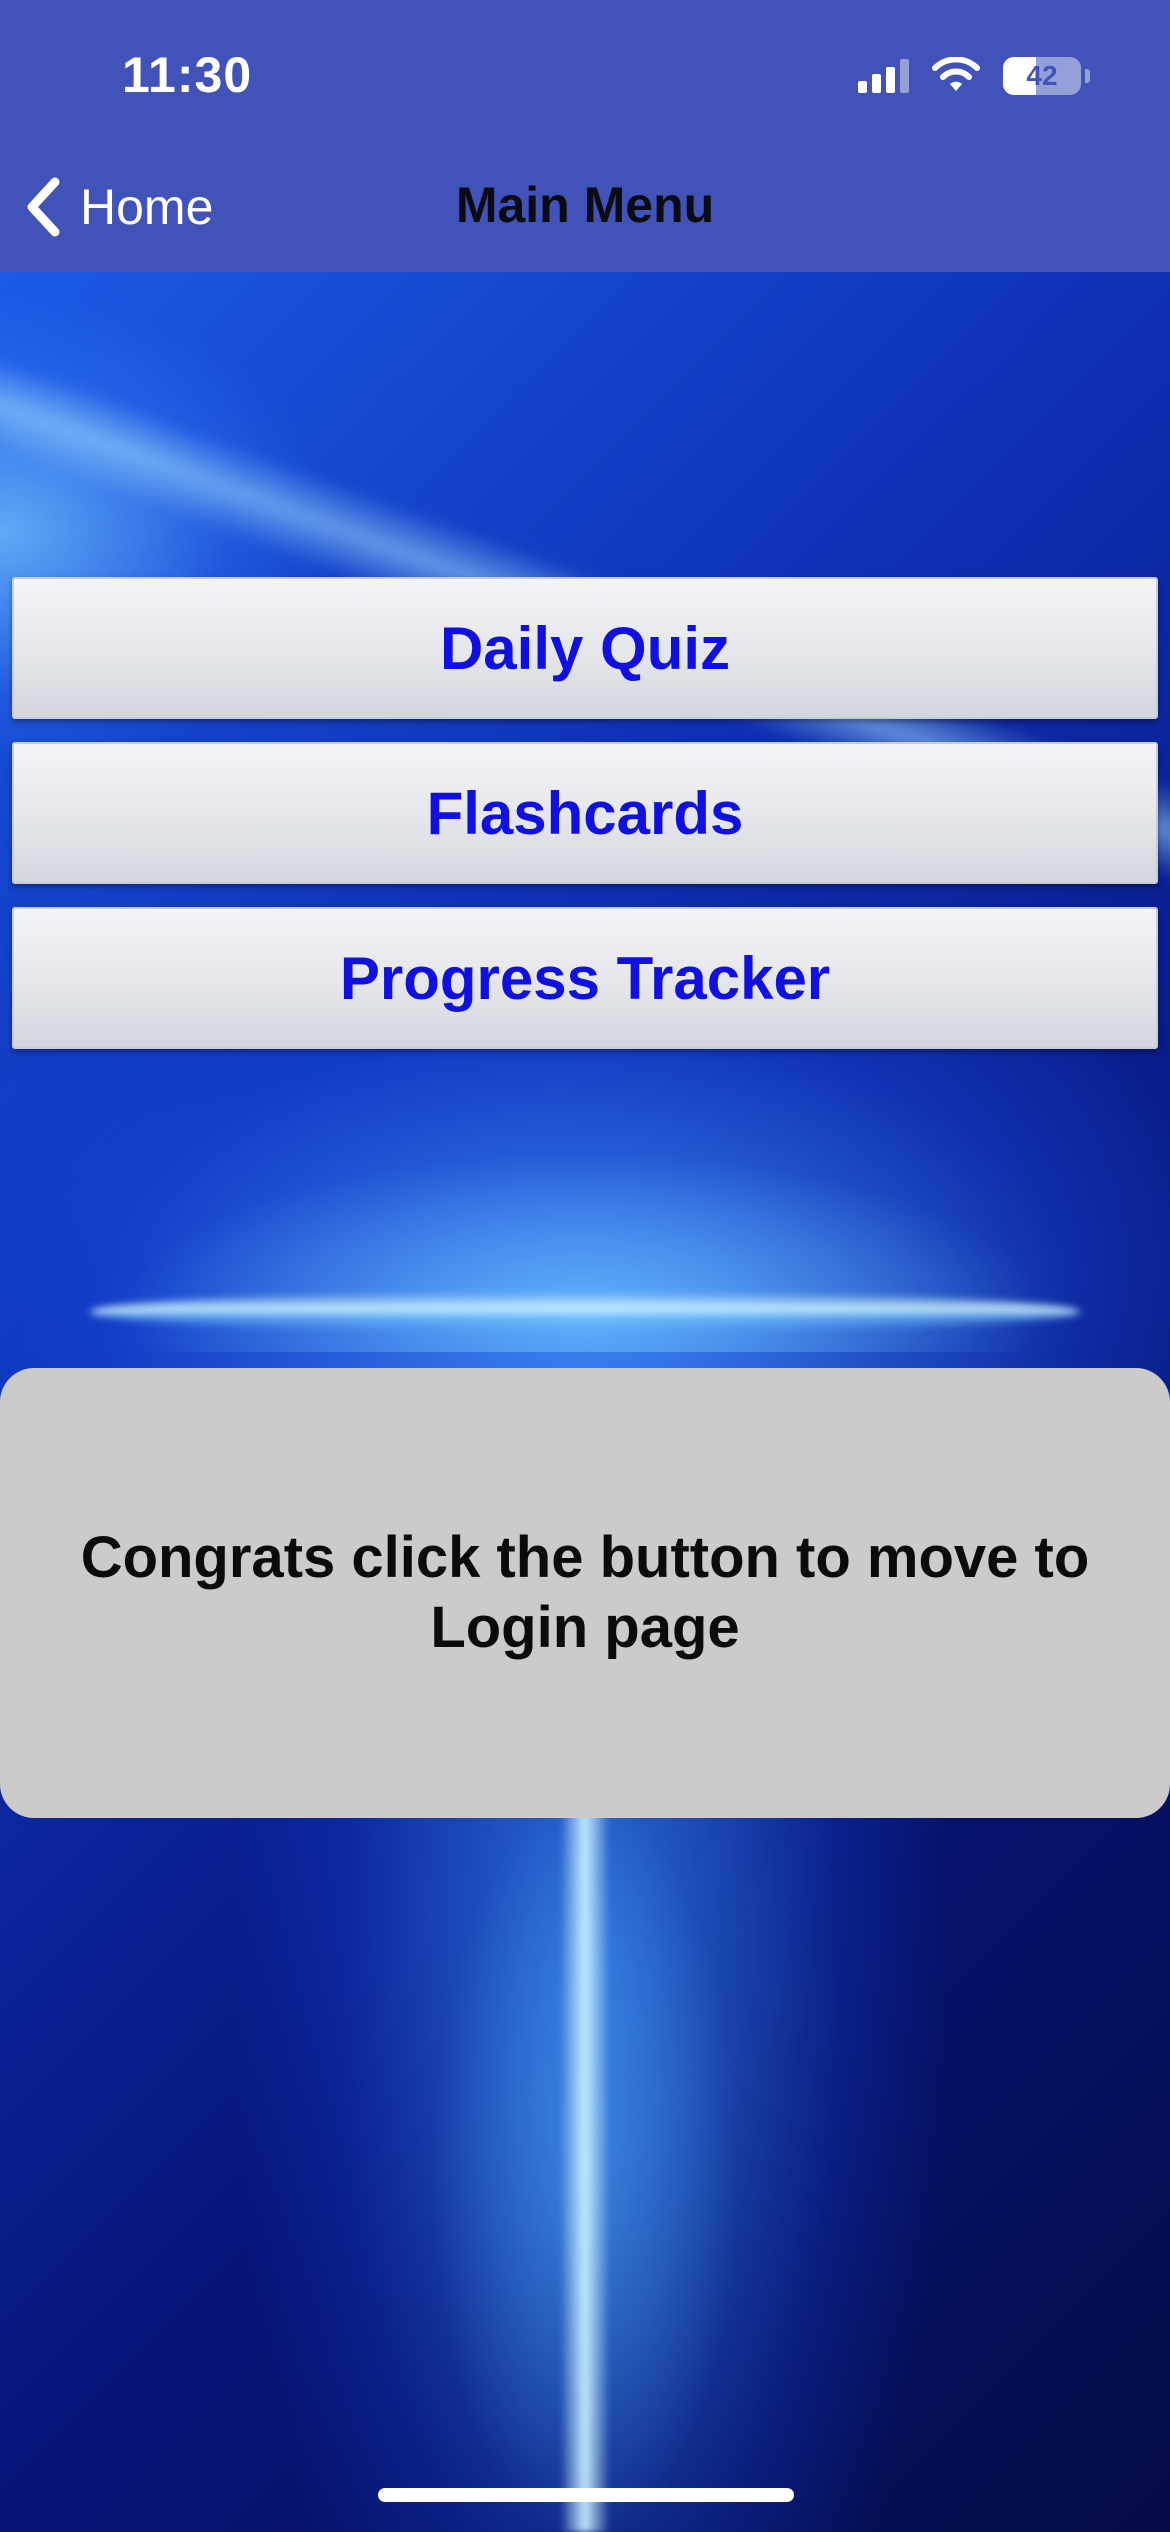 The image size is (1170, 2532). I want to click on progress-tracker-button: Progress Tracker, so click(585, 978).